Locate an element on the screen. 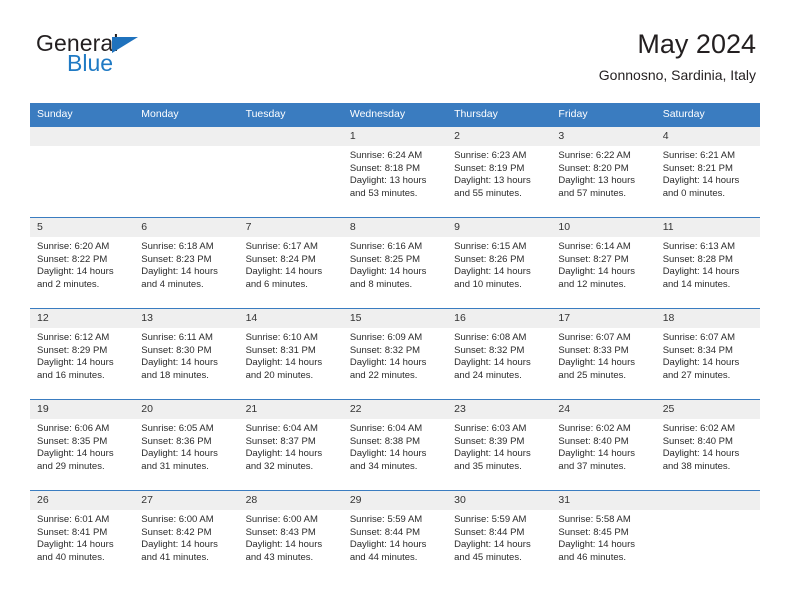 This screenshot has height=612, width=792. sunrise-text: Sunrise: 6:05 AM is located at coordinates (177, 428).